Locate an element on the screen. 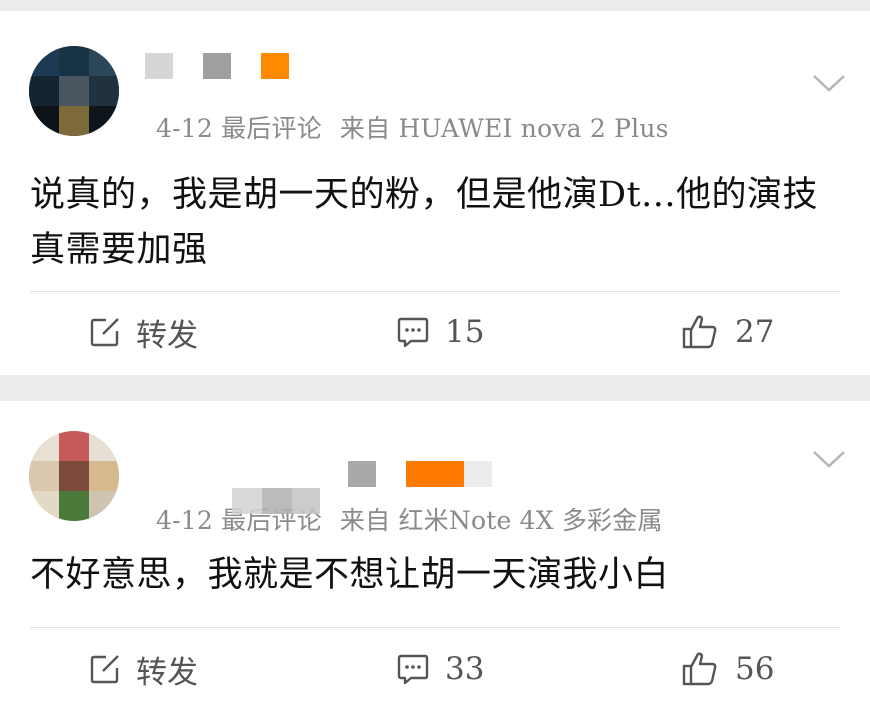  meta-source: 来自 HUAWEI nova 2 Plus is located at coordinates (504, 128).